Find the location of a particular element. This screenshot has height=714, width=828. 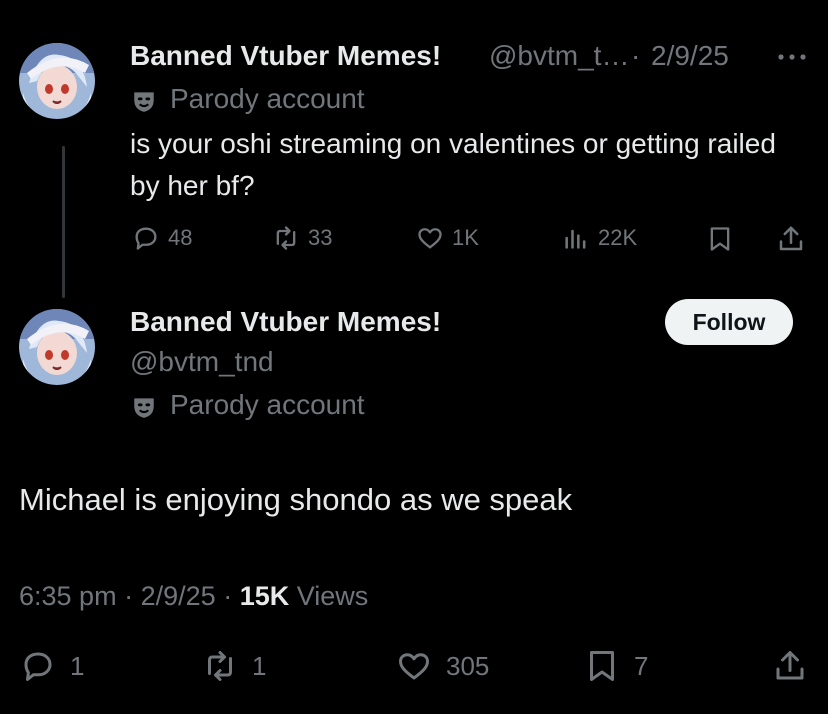

repost-button: 1 is located at coordinates (234, 666).